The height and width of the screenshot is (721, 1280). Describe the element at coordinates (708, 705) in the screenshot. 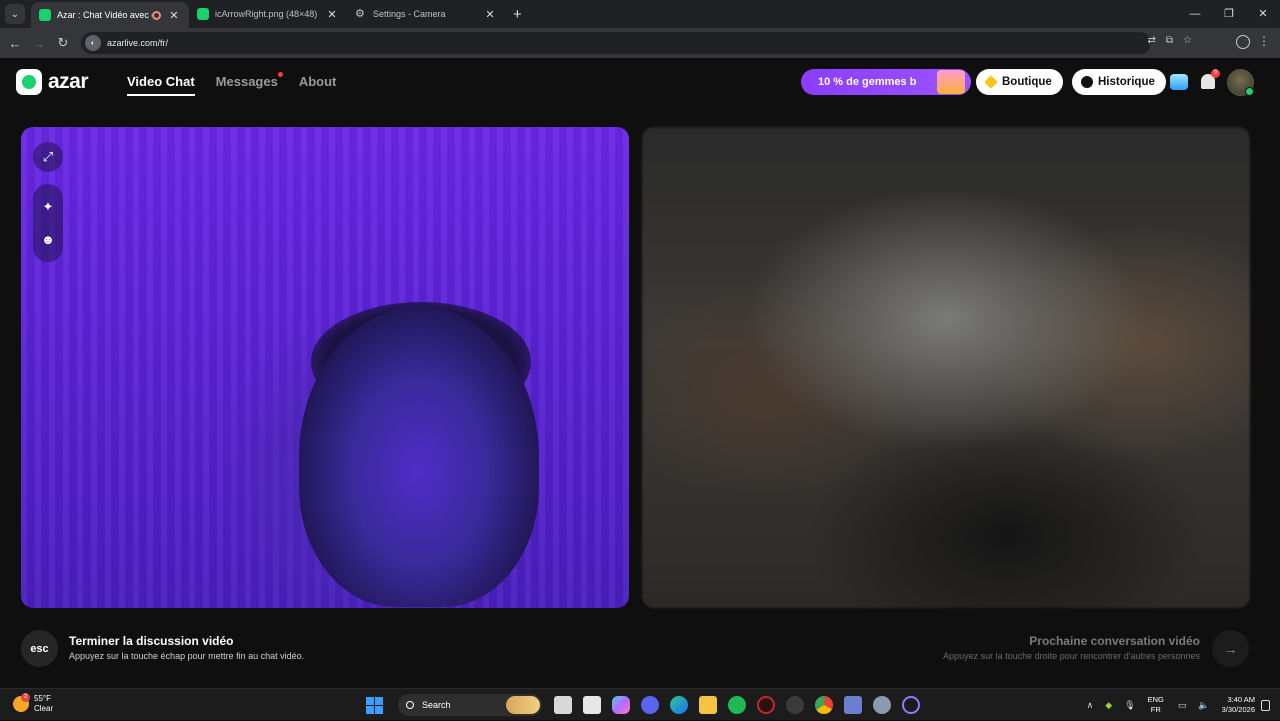

I see `file-explorer-icon` at that location.